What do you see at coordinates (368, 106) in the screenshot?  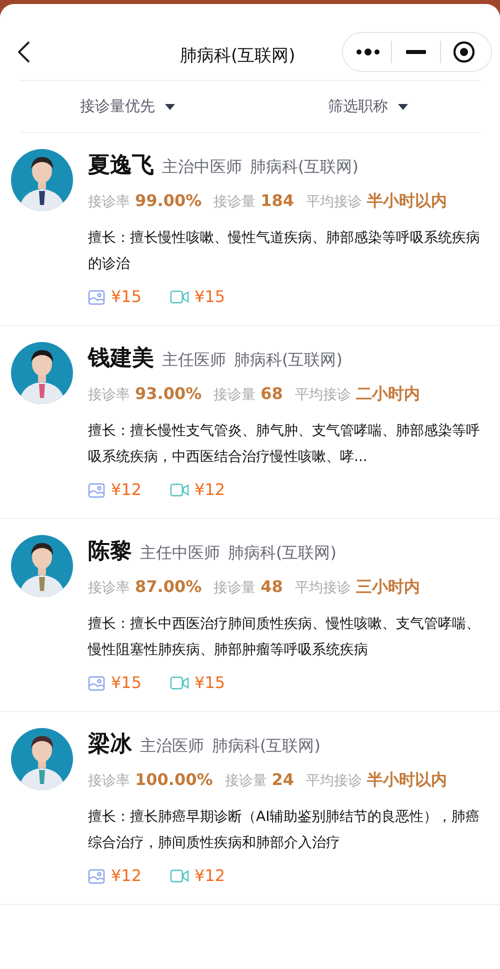 I see `filter-dropdown: 筛选职称` at bounding box center [368, 106].